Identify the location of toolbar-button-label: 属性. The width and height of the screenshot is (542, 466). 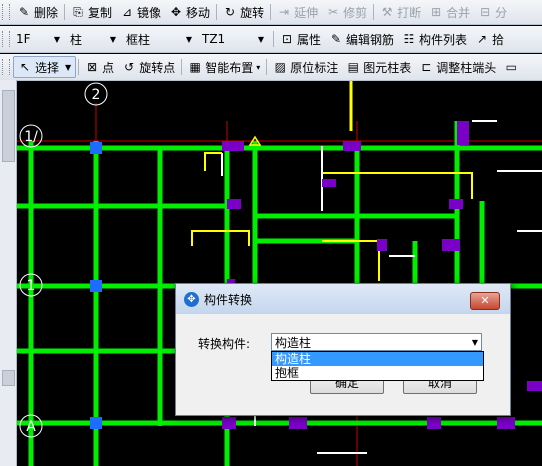
(309, 39).